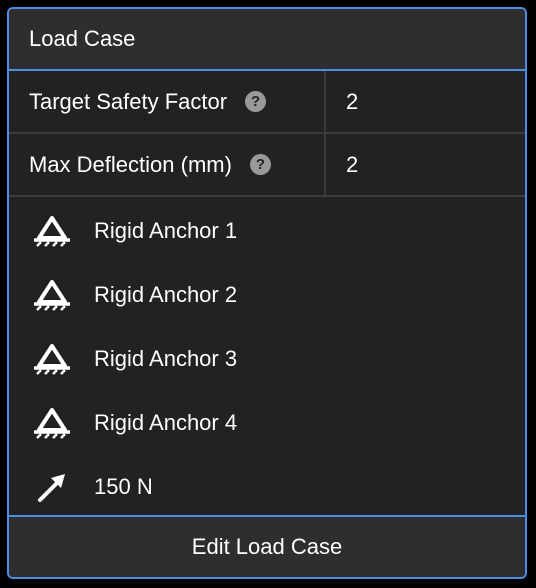 Image resolution: width=536 pixels, height=588 pixels. What do you see at coordinates (166, 230) in the screenshot?
I see `list-item-label: Rigid Anchor 1` at bounding box center [166, 230].